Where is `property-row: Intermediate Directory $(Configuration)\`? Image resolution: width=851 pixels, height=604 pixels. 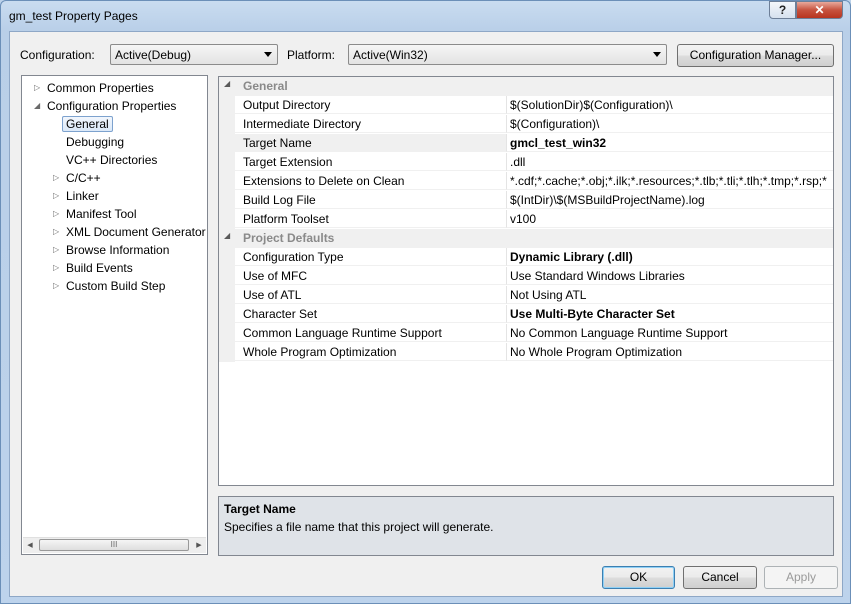 property-row: Intermediate Directory $(Configuration)\ is located at coordinates (526, 124).